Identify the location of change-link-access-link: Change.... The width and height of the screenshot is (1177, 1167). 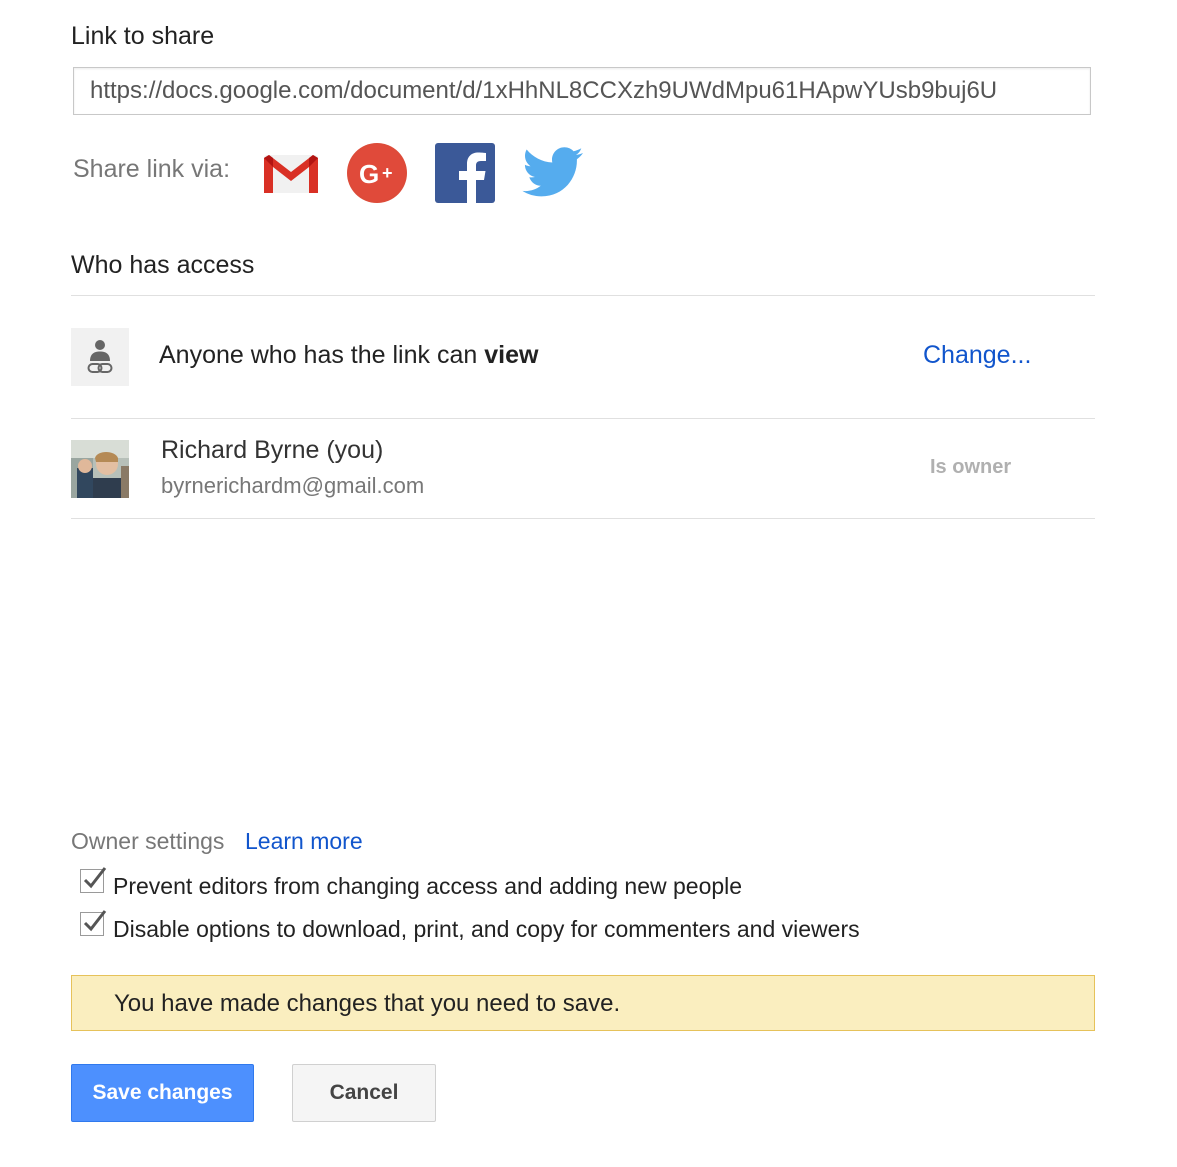
(977, 355).